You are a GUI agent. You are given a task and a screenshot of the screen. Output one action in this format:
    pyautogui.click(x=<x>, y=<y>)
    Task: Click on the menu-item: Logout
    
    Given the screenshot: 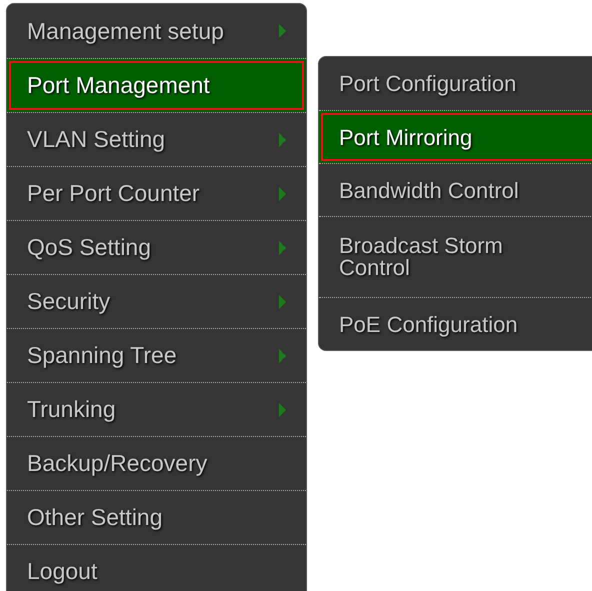 What is the action you would take?
    pyautogui.click(x=156, y=567)
    